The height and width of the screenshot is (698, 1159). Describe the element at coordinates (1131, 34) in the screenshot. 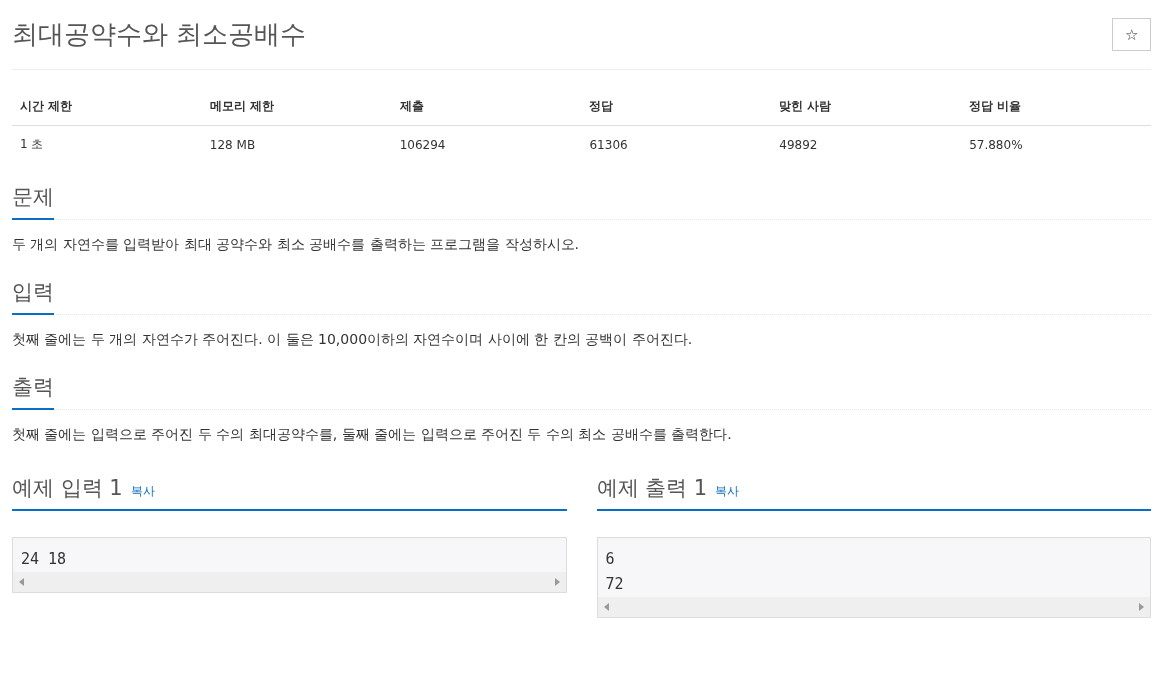

I see `star-button: ☆` at that location.